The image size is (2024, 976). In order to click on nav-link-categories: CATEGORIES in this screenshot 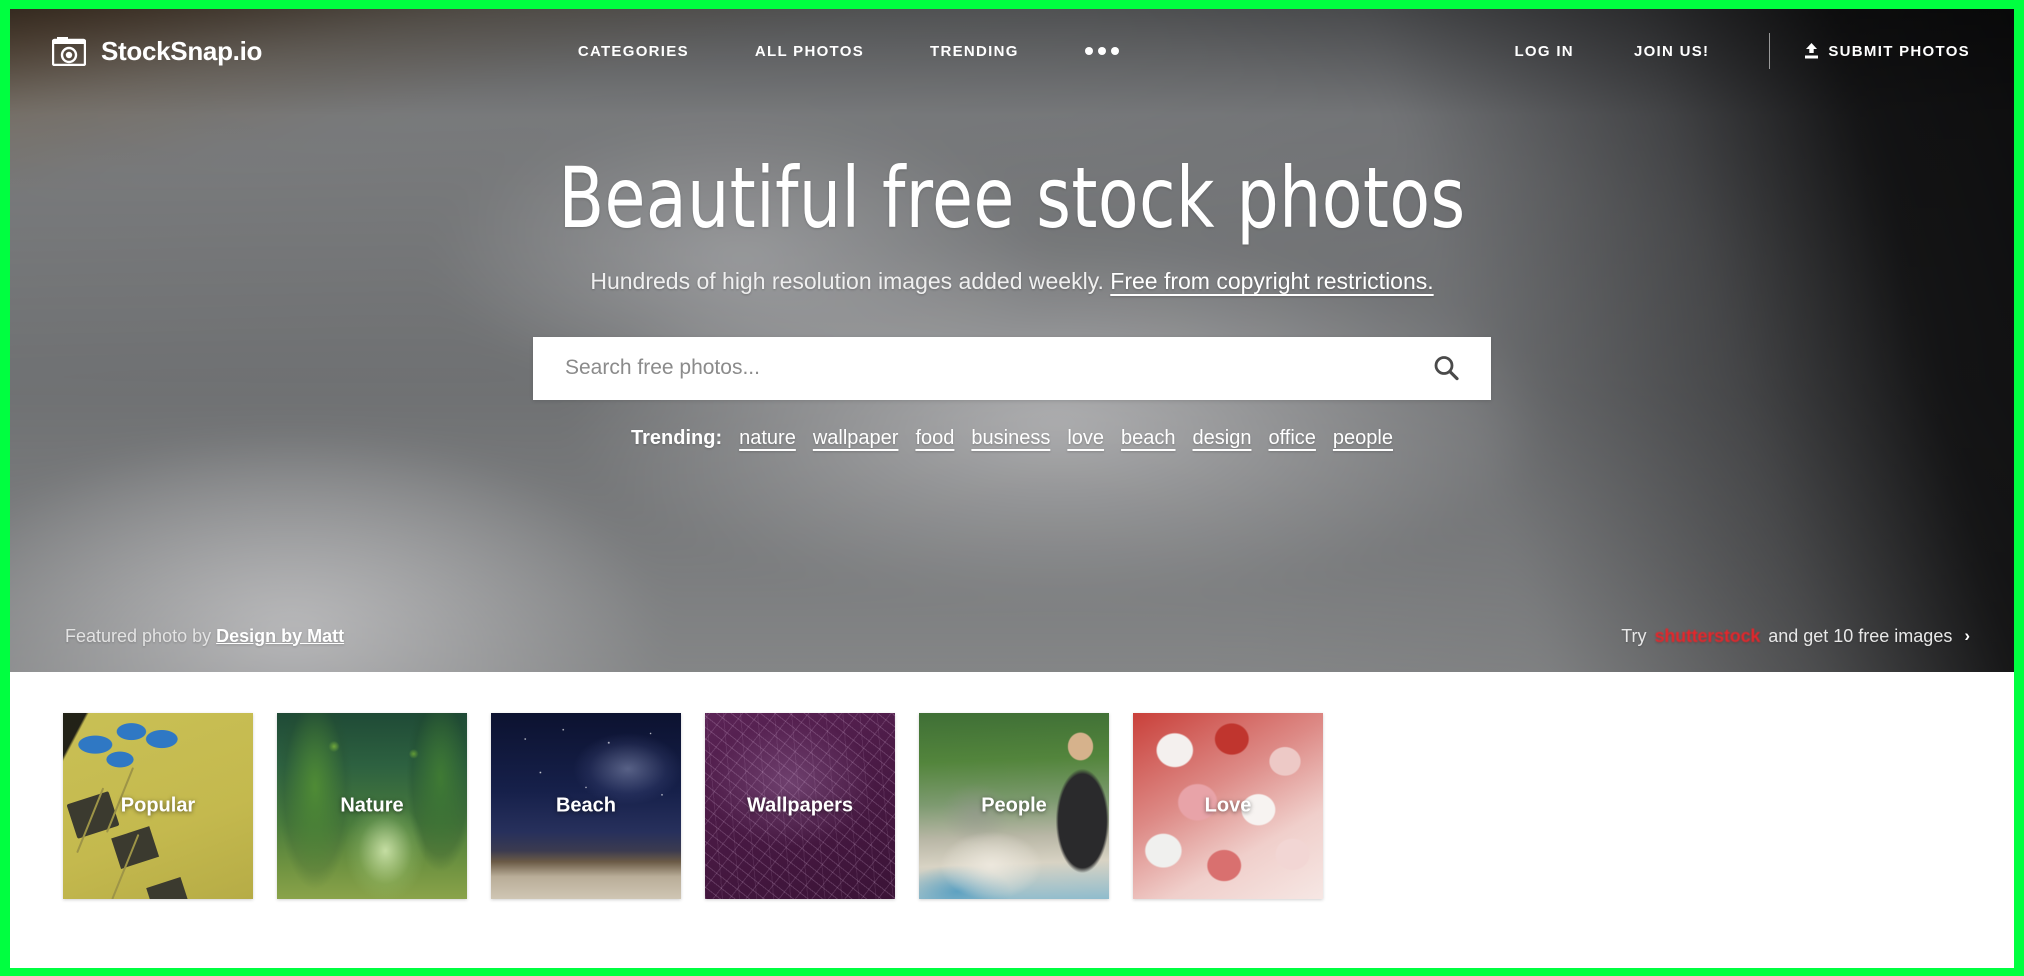, I will do `click(633, 51)`.